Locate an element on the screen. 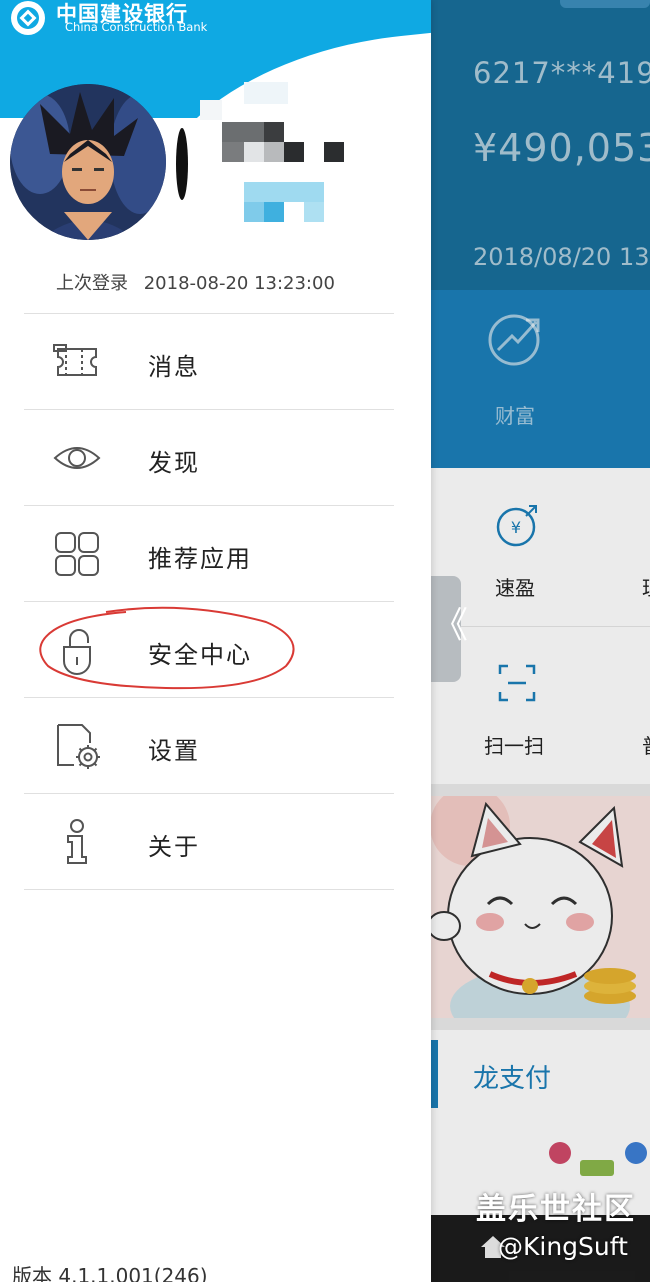 The image size is (650, 1282). hand-drawn-annotation-circle is located at coordinates (167, 648).